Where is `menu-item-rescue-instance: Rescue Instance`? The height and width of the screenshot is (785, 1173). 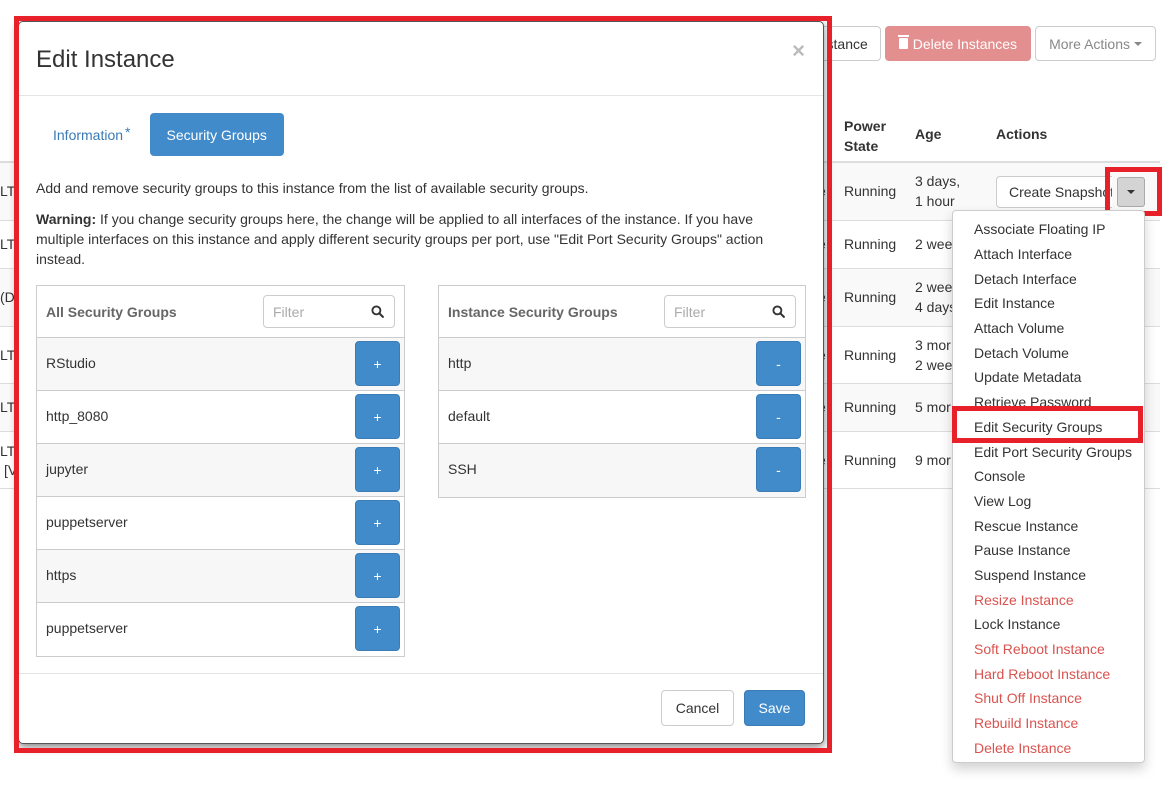
menu-item-rescue-instance: Rescue Instance is located at coordinates (1048, 525).